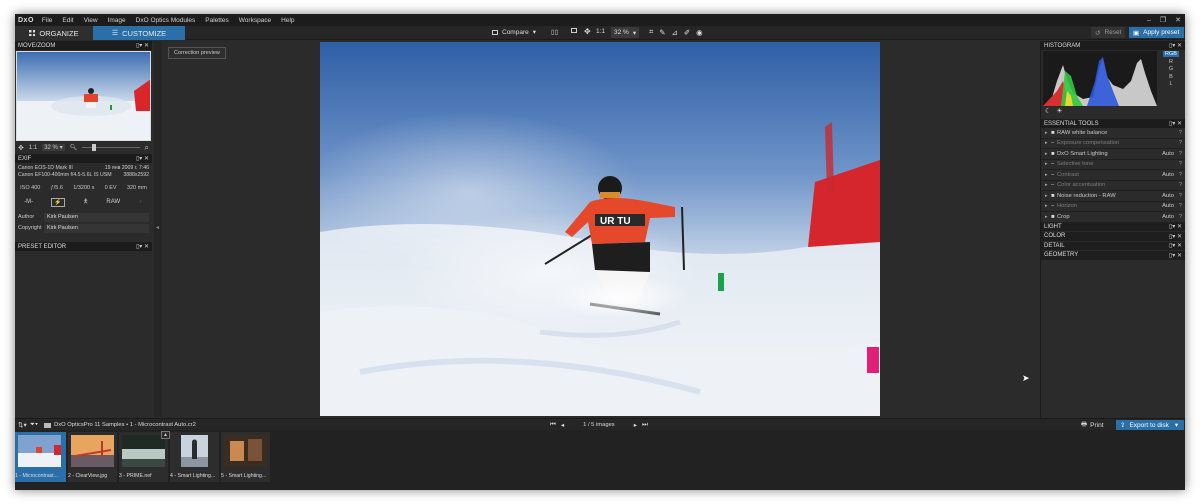  What do you see at coordinates (143, 457) in the screenshot?
I see `filmstrip-item: 3 - PRIME.nef` at bounding box center [143, 457].